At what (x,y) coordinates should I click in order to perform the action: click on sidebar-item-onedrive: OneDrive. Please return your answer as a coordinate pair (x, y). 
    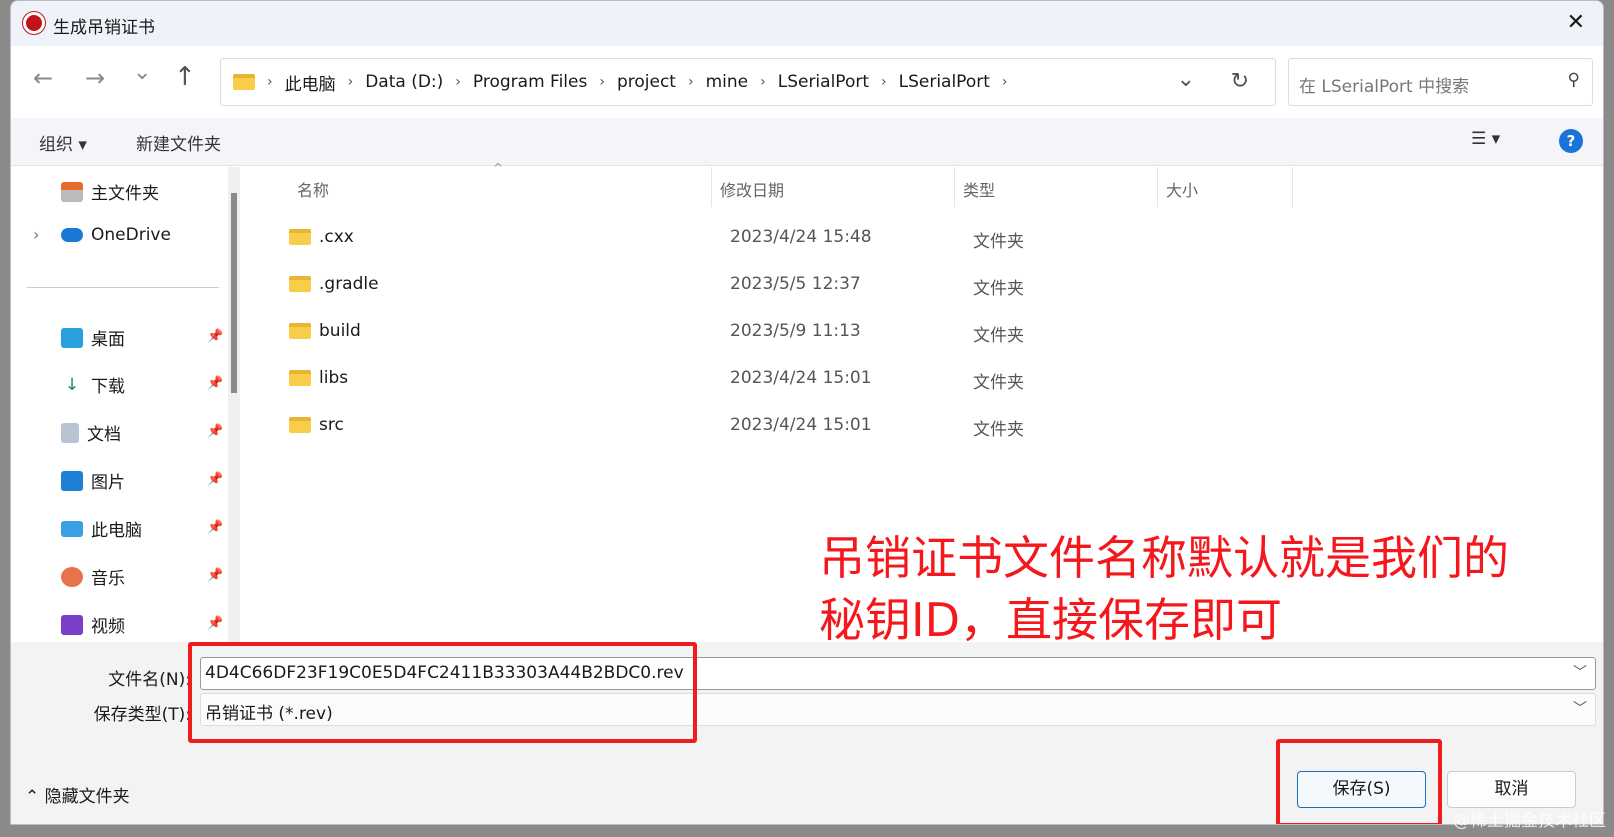
    Looking at the image, I should click on (116, 235).